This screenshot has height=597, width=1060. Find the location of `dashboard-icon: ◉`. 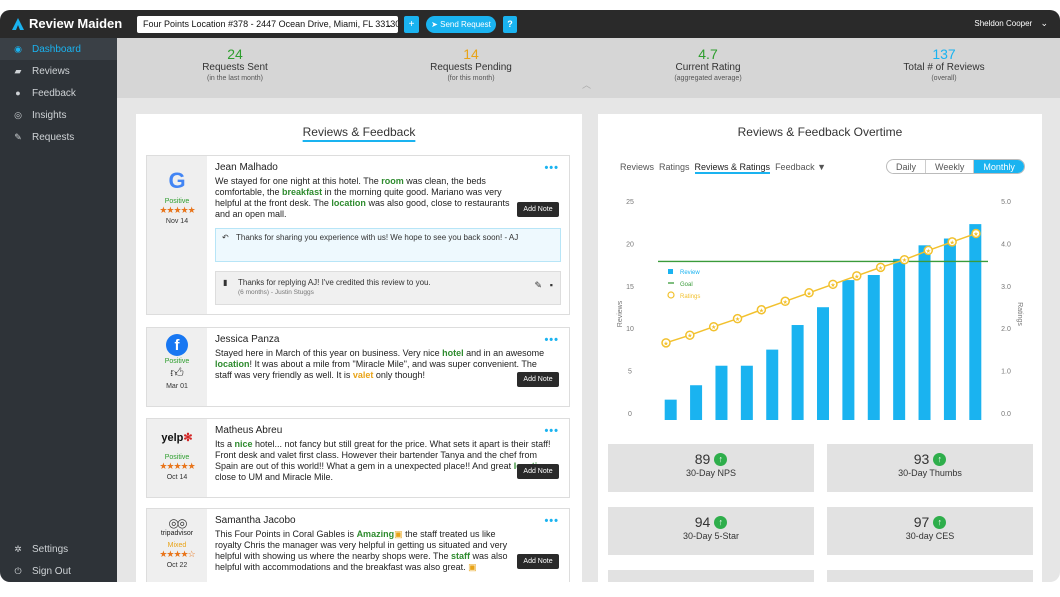

dashboard-icon: ◉ is located at coordinates (18, 48).